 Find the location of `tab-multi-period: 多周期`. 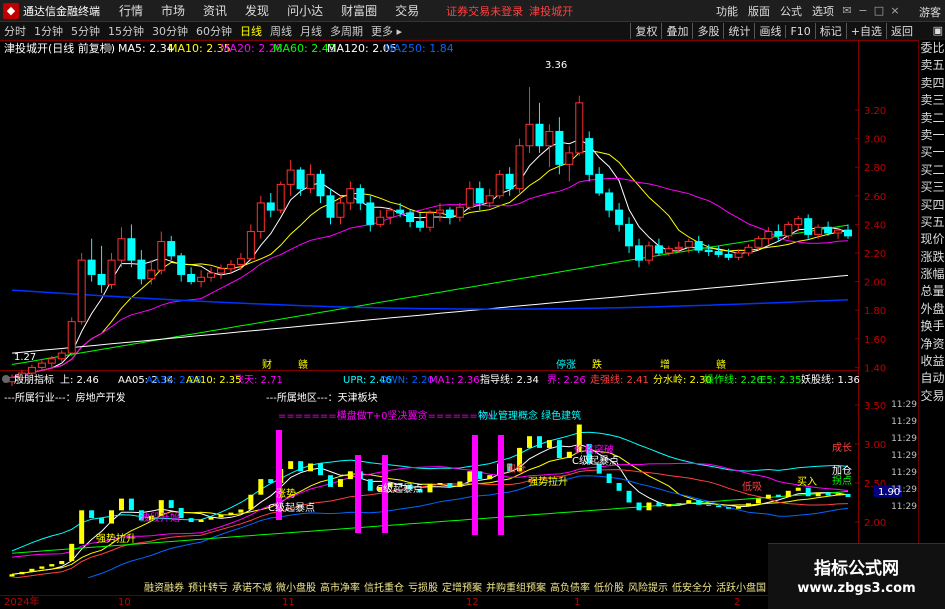

tab-multi-period: 多周期 is located at coordinates (346, 31).